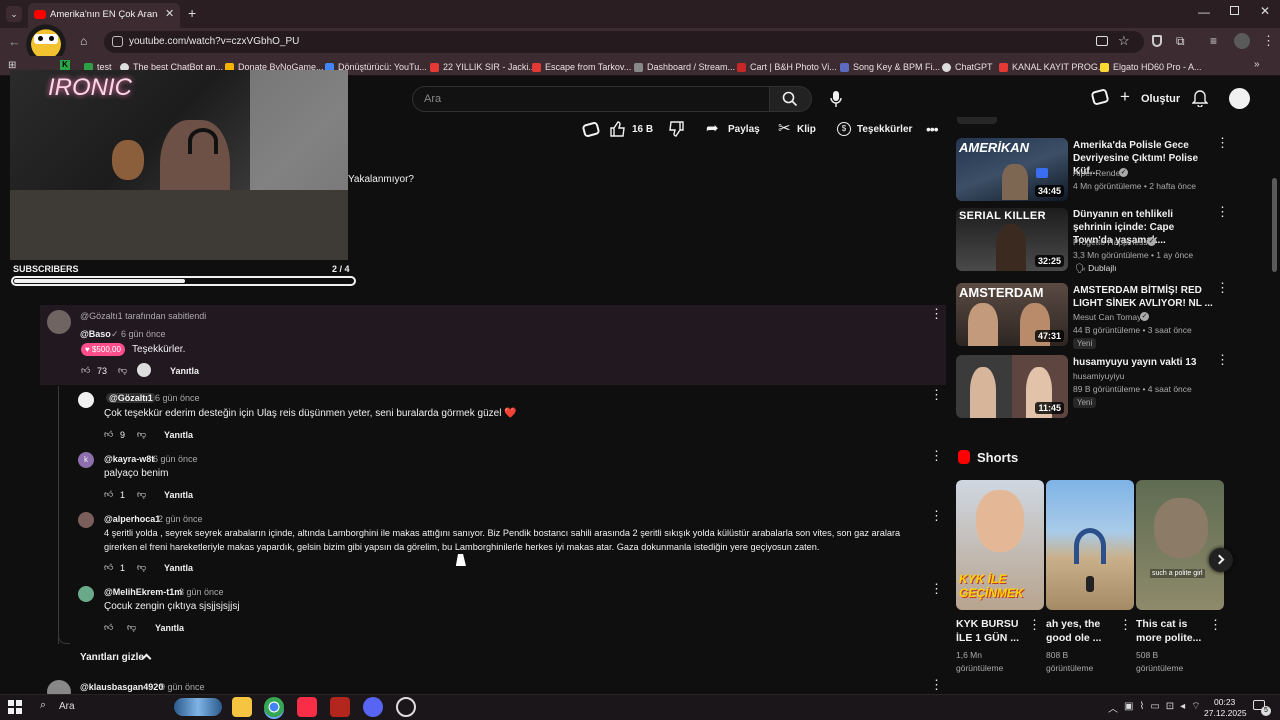 The width and height of the screenshot is (1280, 720). What do you see at coordinates (1012, 239) in the screenshot?
I see `video-thumbnail: SERIAL KILLER 32:25` at bounding box center [1012, 239].